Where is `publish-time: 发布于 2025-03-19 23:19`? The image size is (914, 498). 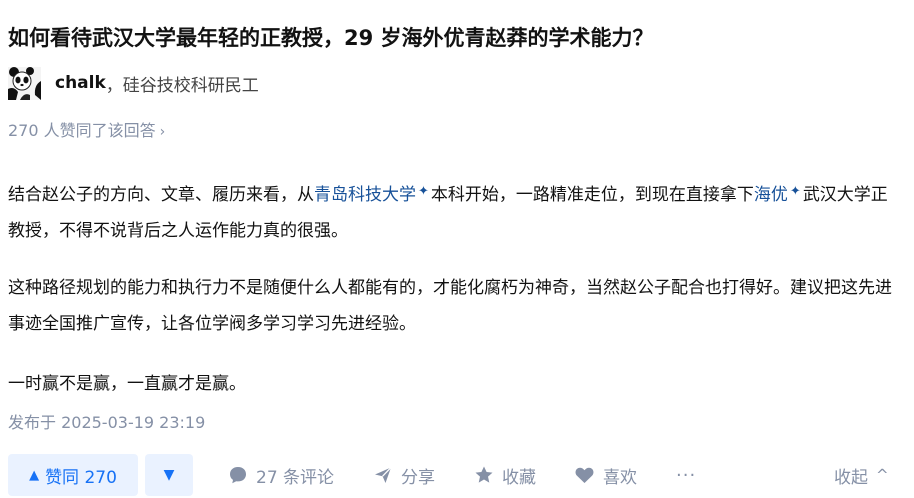 publish-time: 发布于 2025-03-19 23:19 is located at coordinates (106, 423).